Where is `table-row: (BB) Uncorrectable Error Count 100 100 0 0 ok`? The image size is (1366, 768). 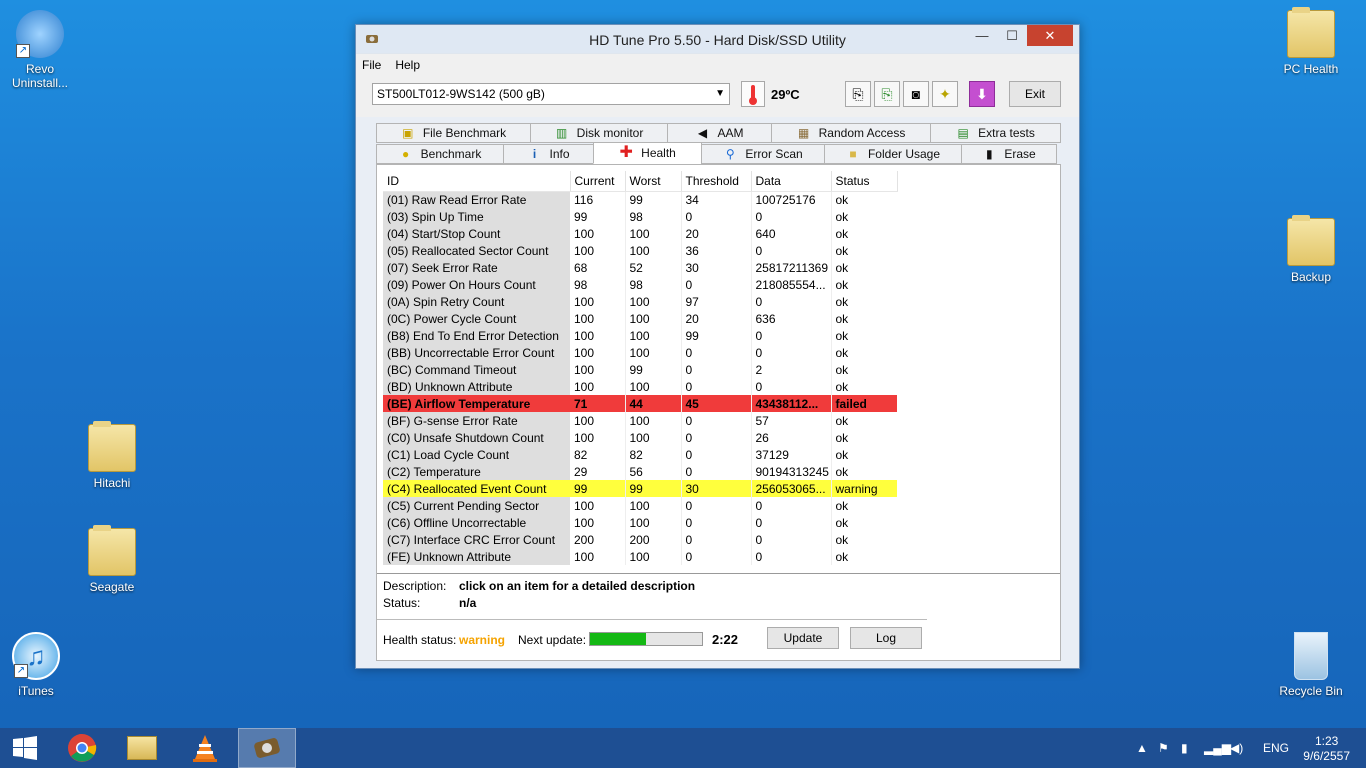
table-row: (BB) Uncorrectable Error Count 100 100 0 0 ok is located at coordinates (640, 352).